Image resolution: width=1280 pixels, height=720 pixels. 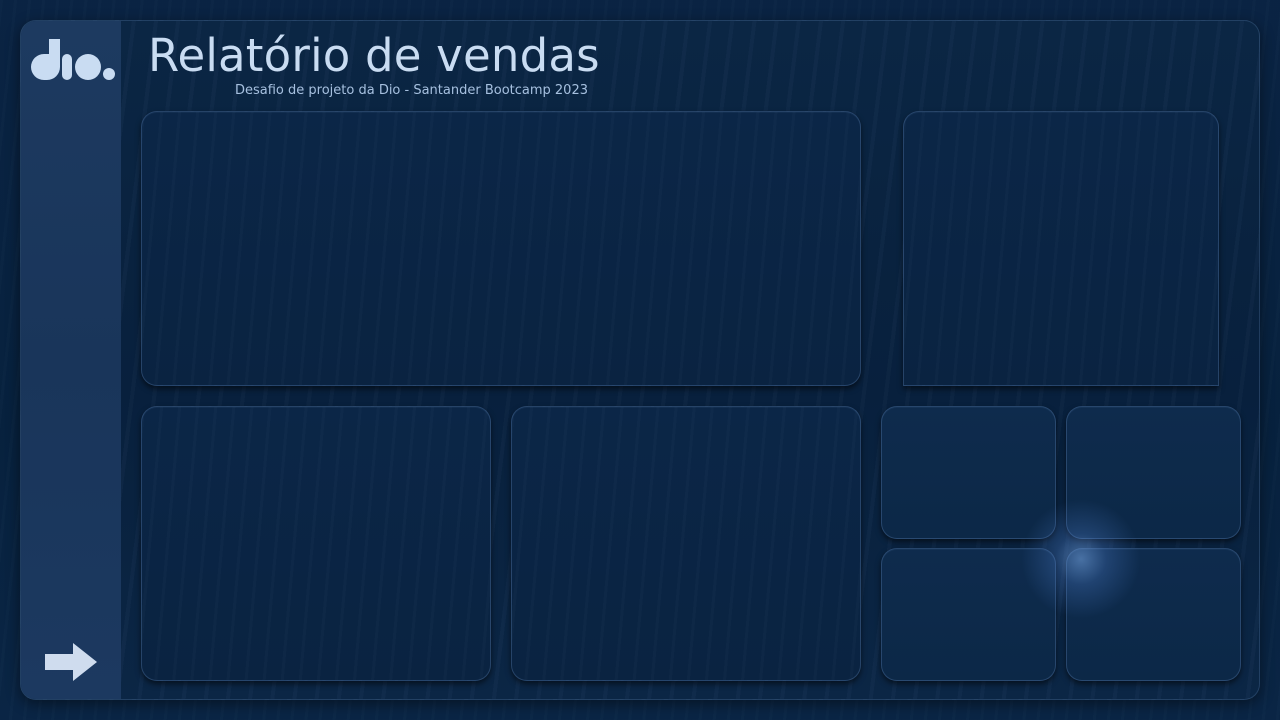 I want to click on chart-panel-bottom-left, so click(x=316, y=543).